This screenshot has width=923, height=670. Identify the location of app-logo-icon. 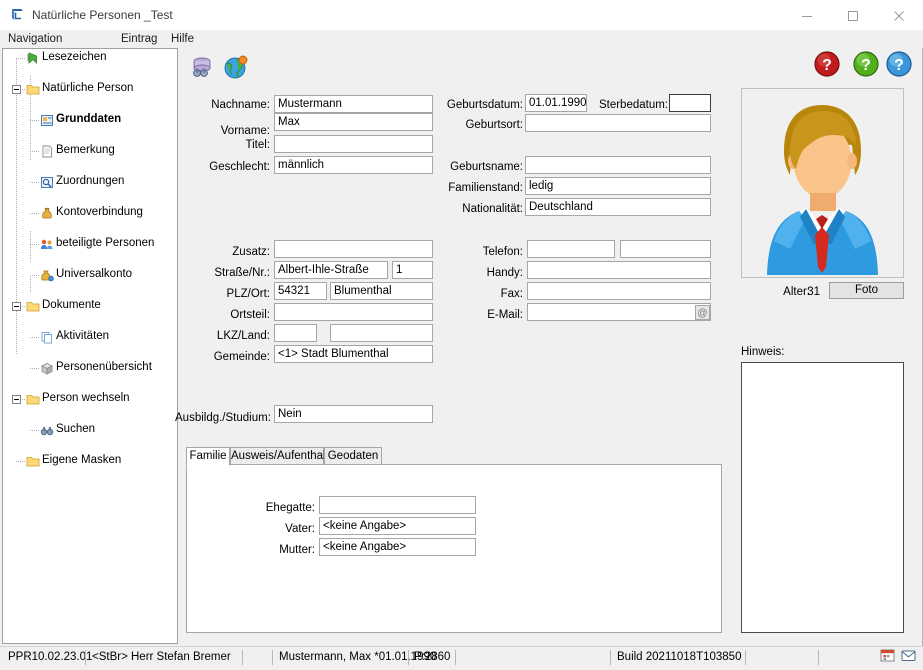
(17, 15).